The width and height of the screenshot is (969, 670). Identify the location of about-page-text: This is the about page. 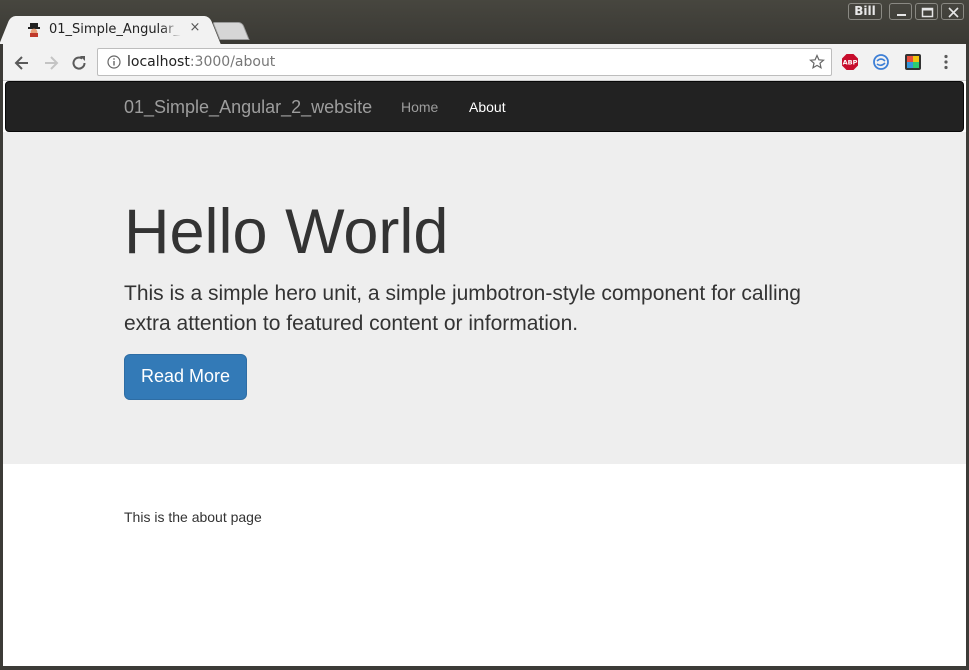
(193, 517).